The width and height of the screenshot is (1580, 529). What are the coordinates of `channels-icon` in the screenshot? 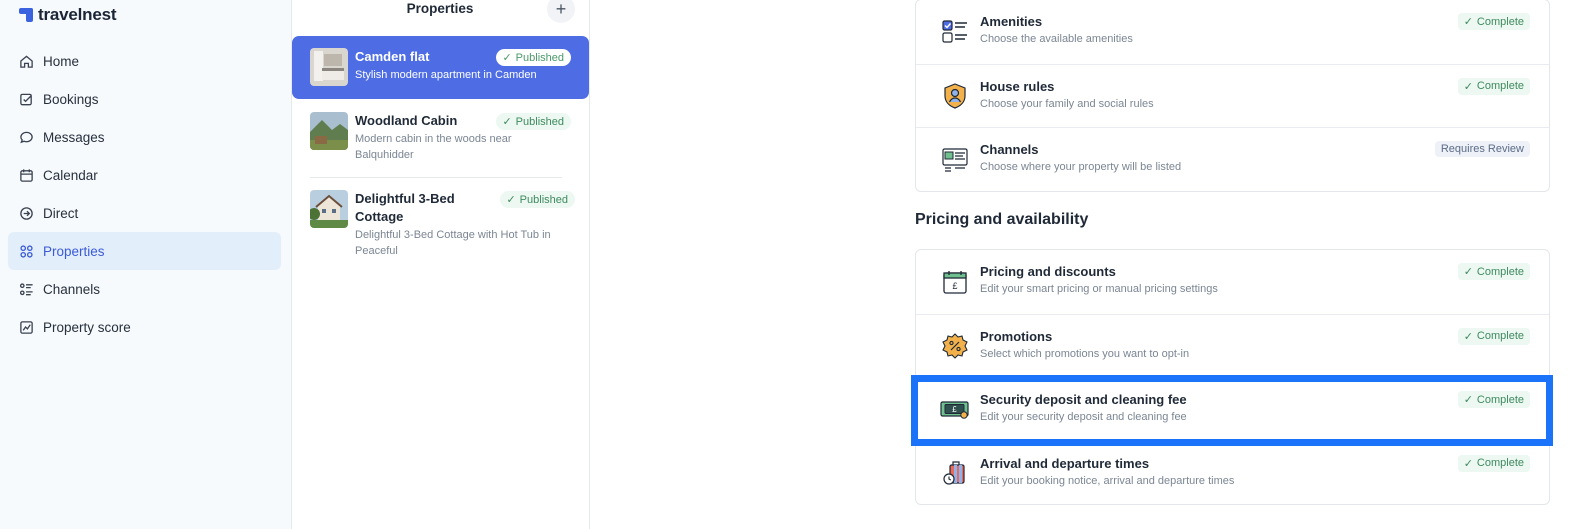 It's located at (955, 159).